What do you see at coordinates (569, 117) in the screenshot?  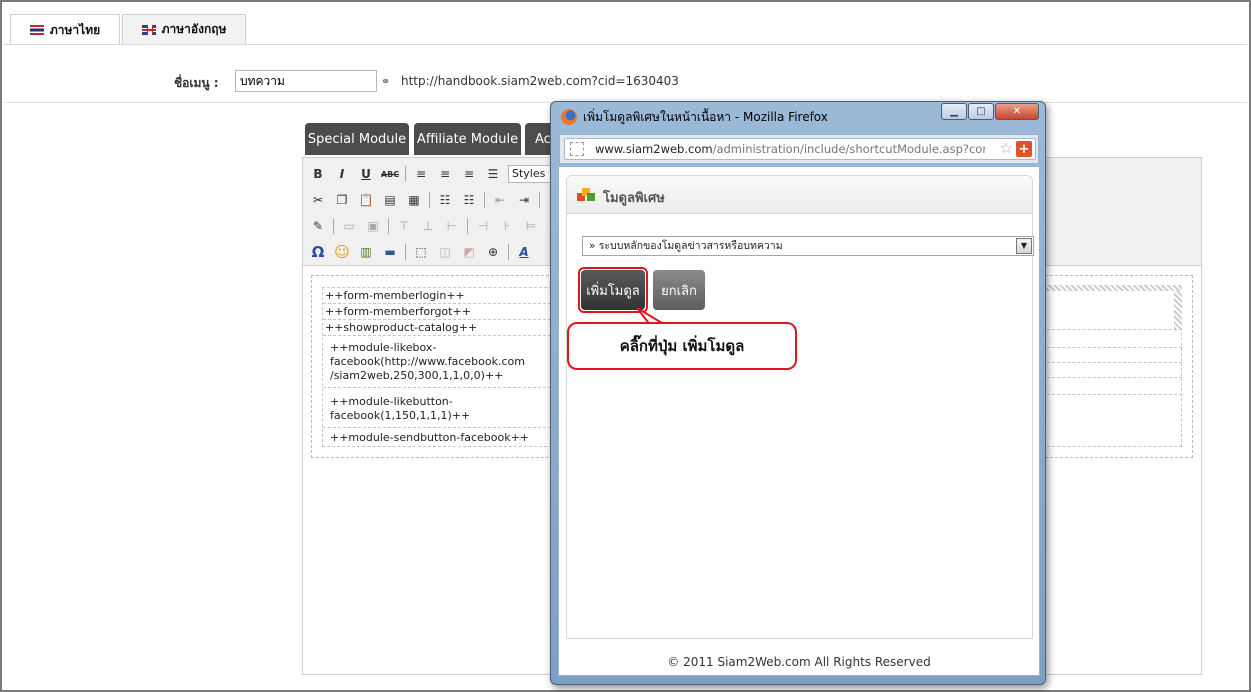 I see `firefox-icon` at bounding box center [569, 117].